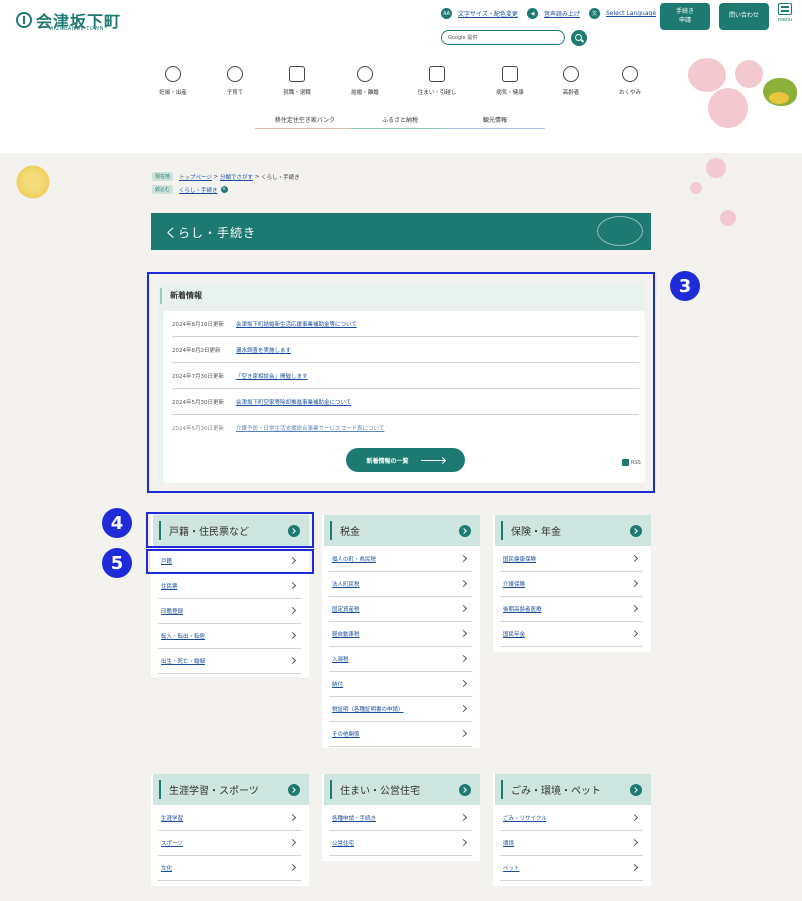 The width and height of the screenshot is (802, 901). What do you see at coordinates (620, 231) in the screenshot?
I see `flower-decoration-icon` at bounding box center [620, 231].